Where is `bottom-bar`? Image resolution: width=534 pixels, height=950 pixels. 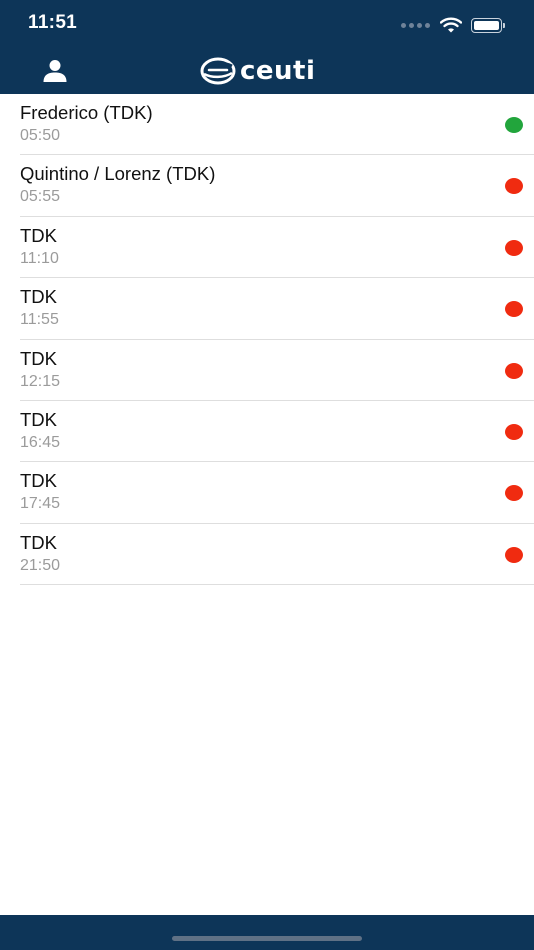
bottom-bar is located at coordinates (267, 932).